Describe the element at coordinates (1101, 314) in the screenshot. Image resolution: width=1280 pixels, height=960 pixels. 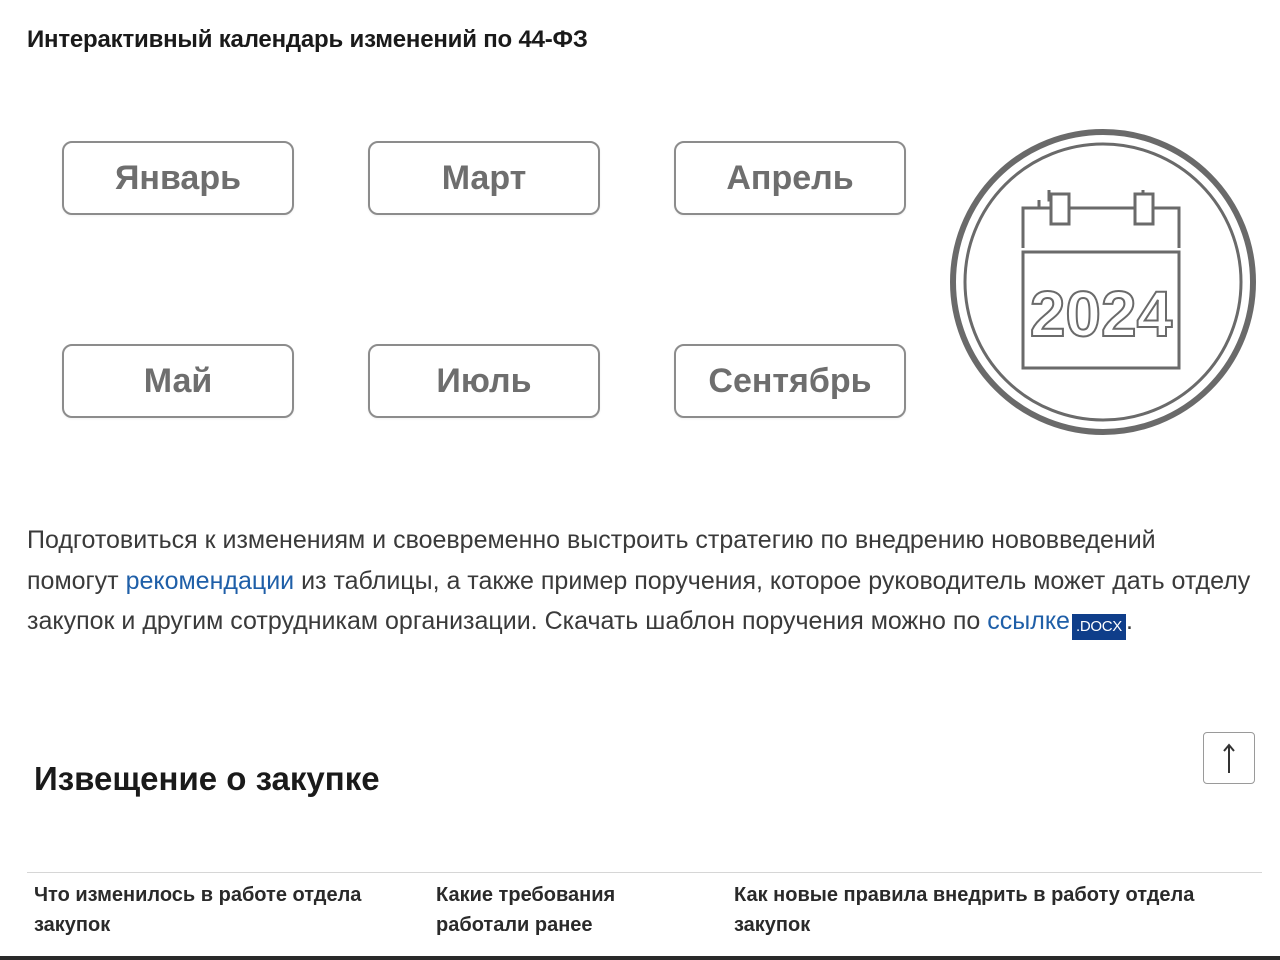
I see `year-text: 2024` at that location.